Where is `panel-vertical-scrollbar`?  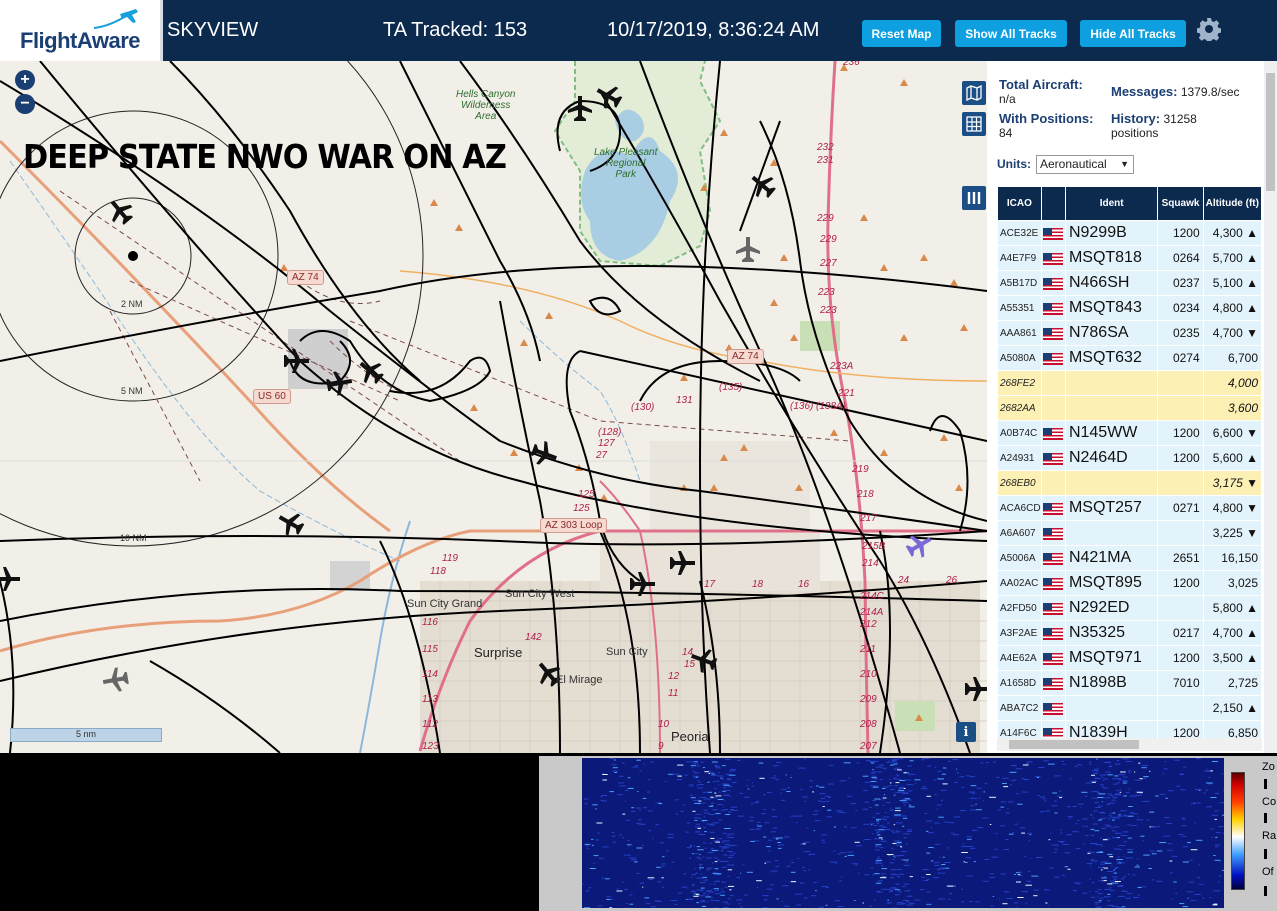 panel-vertical-scrollbar is located at coordinates (1270, 407).